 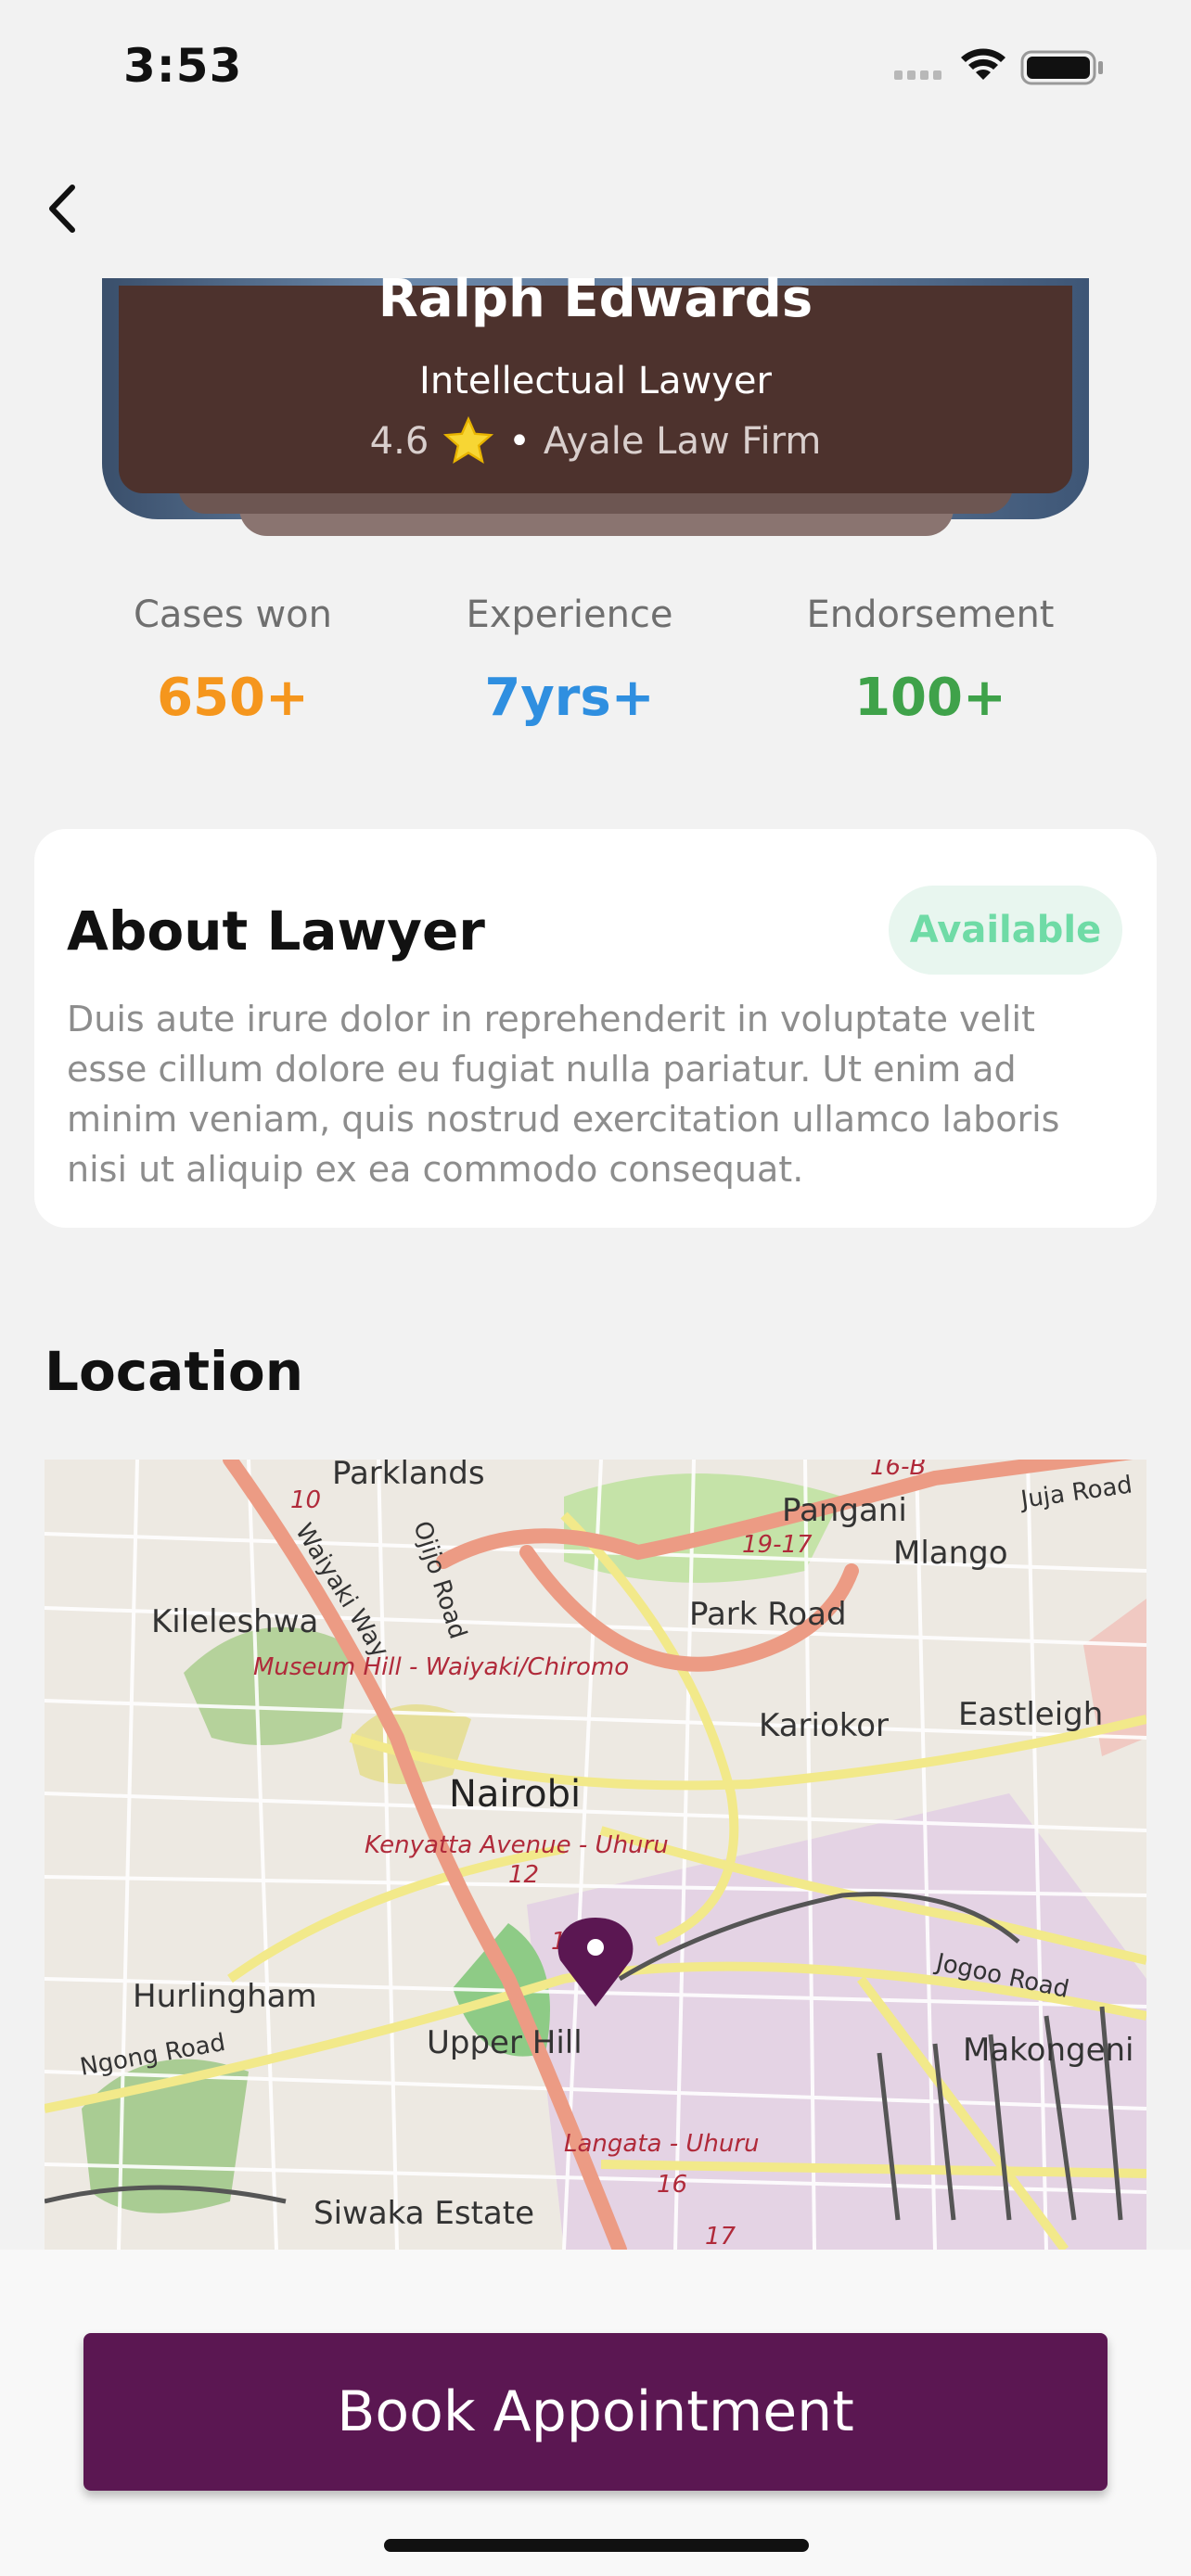 I want to click on lawyer-name: Ralph Edwards, so click(x=595, y=299).